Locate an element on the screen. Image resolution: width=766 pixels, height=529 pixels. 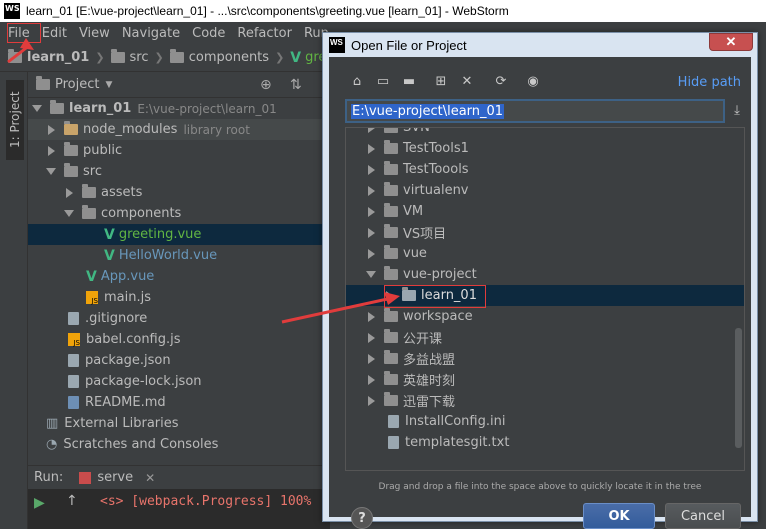
annotation-arrow-learn01 is located at coordinates (337, 310).